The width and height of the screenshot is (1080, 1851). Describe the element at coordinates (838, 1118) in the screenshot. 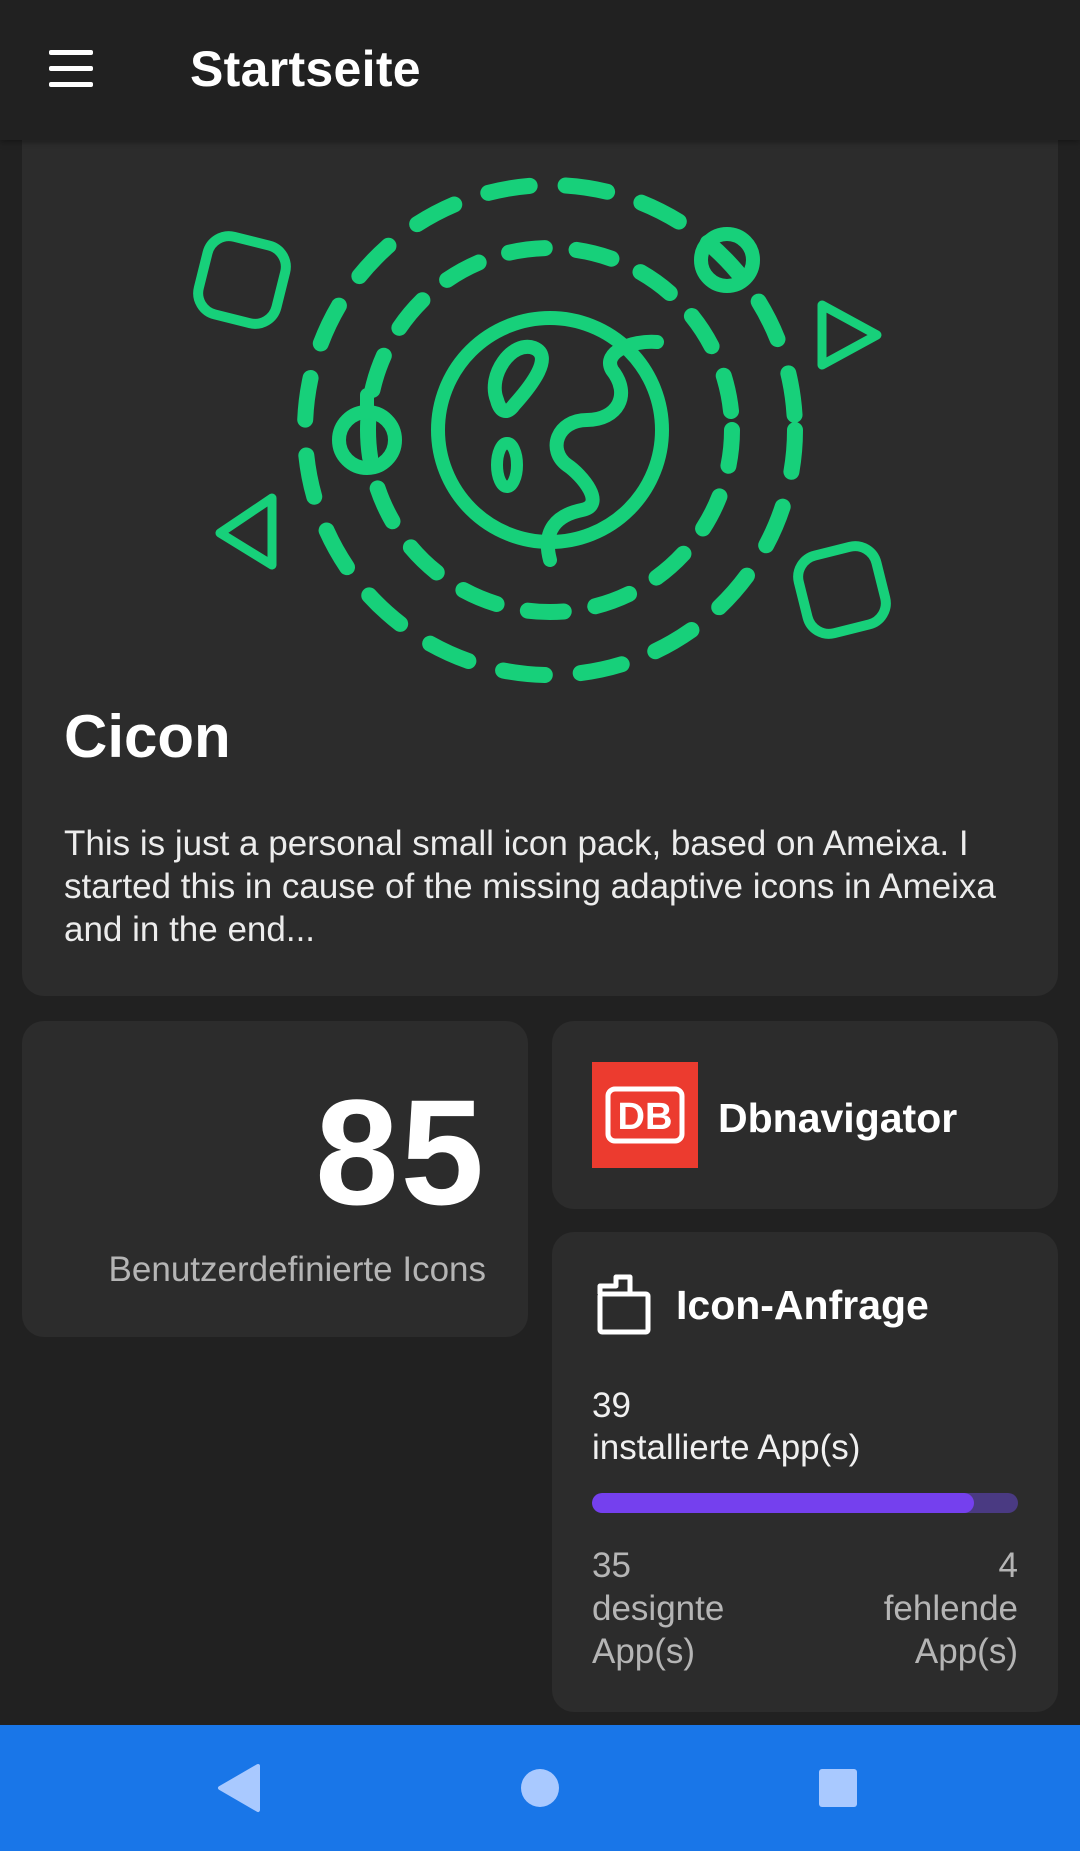

I see `featured-app-name: Dbnavigator` at that location.